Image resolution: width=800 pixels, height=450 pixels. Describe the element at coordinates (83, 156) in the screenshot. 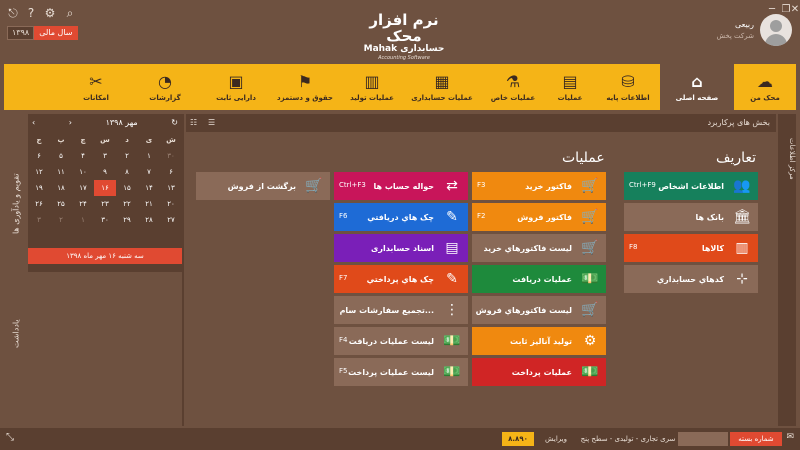

I see `calendar-day: ۴` at that location.